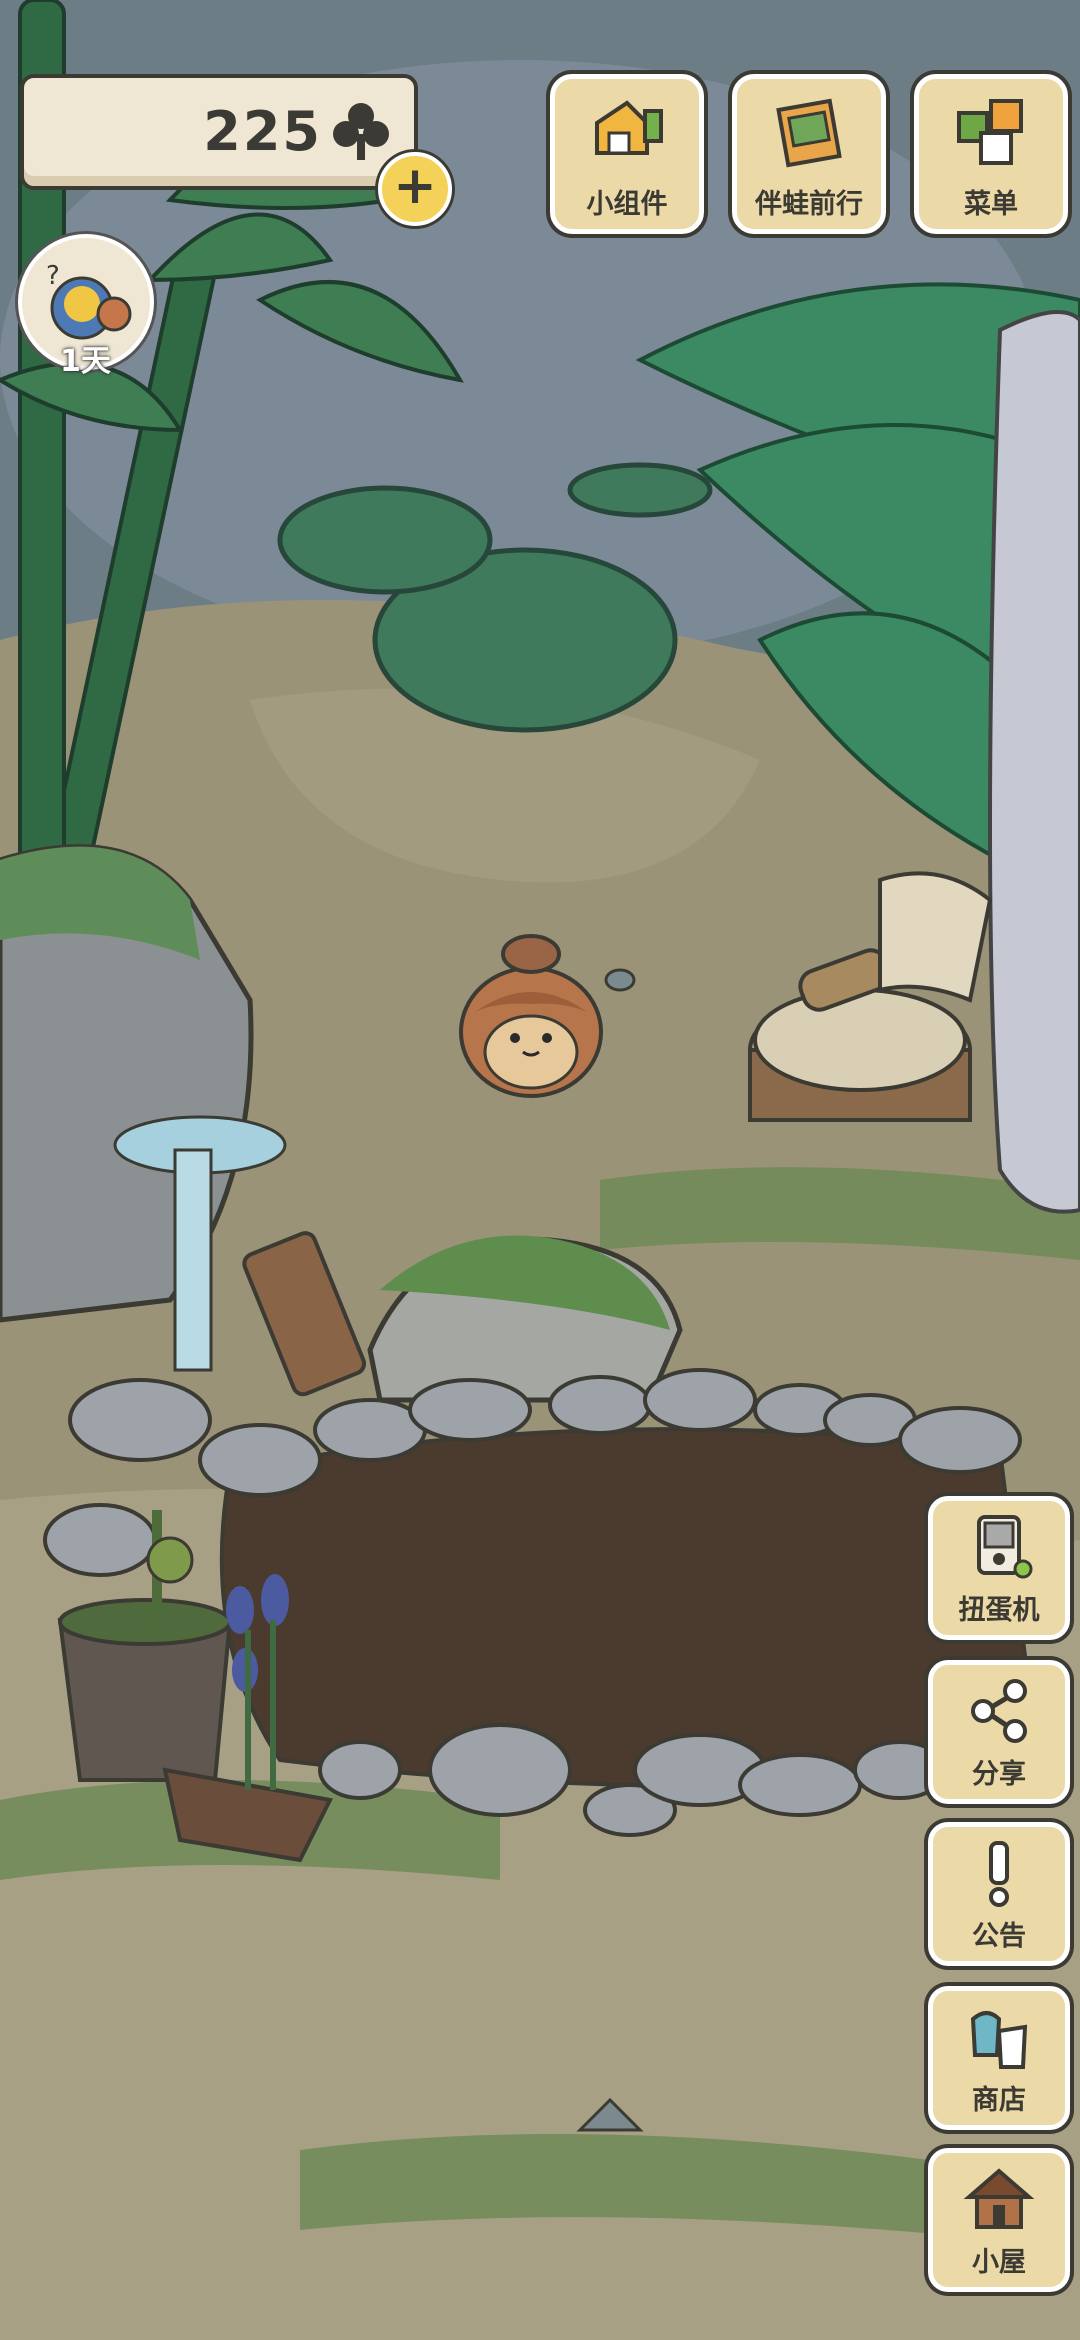 This screenshot has width=1080, height=2340. I want to click on menu-button: 菜单, so click(991, 154).